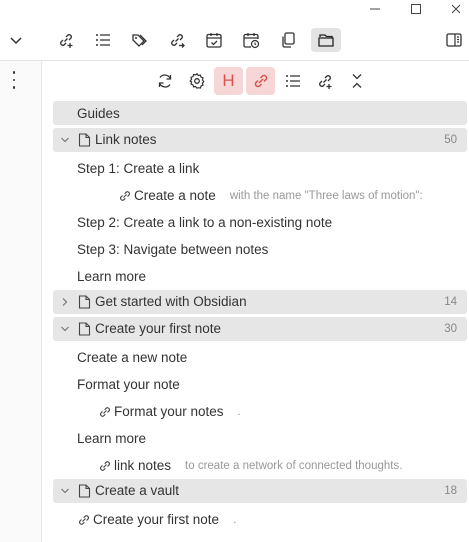  I want to click on group-label: Get started with Obsidian, so click(171, 301).